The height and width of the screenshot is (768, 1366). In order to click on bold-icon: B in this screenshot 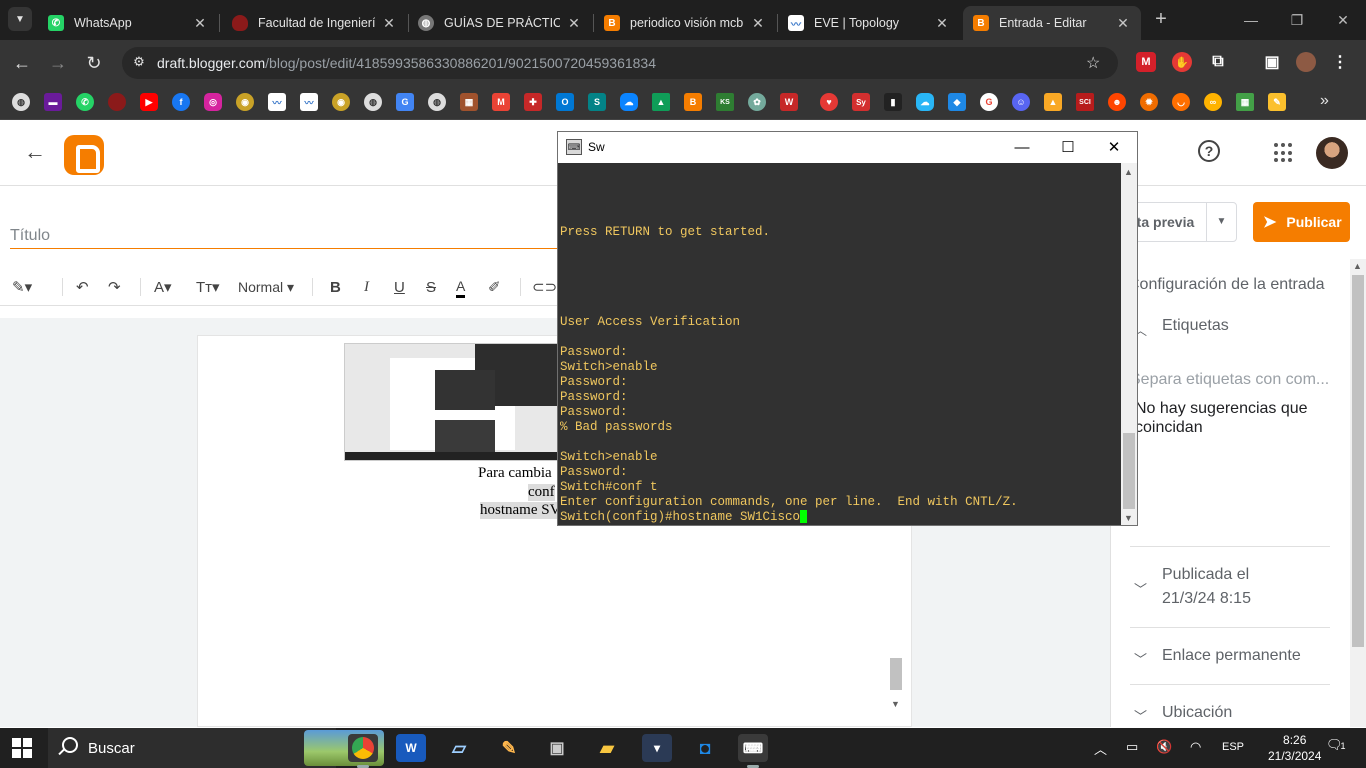, I will do `click(335, 287)`.